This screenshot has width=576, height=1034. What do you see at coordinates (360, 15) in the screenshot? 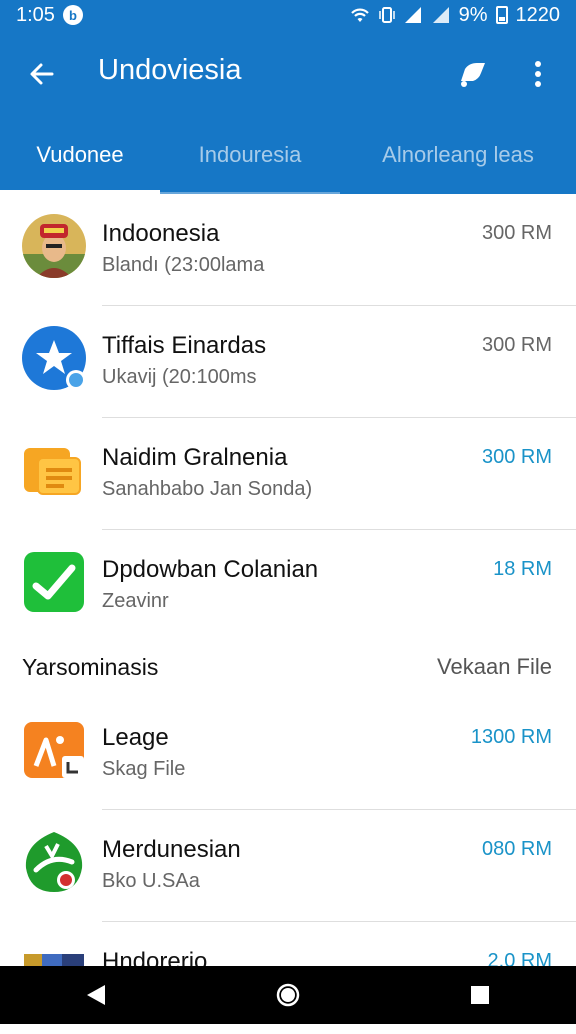
I see `wifi-icon` at bounding box center [360, 15].